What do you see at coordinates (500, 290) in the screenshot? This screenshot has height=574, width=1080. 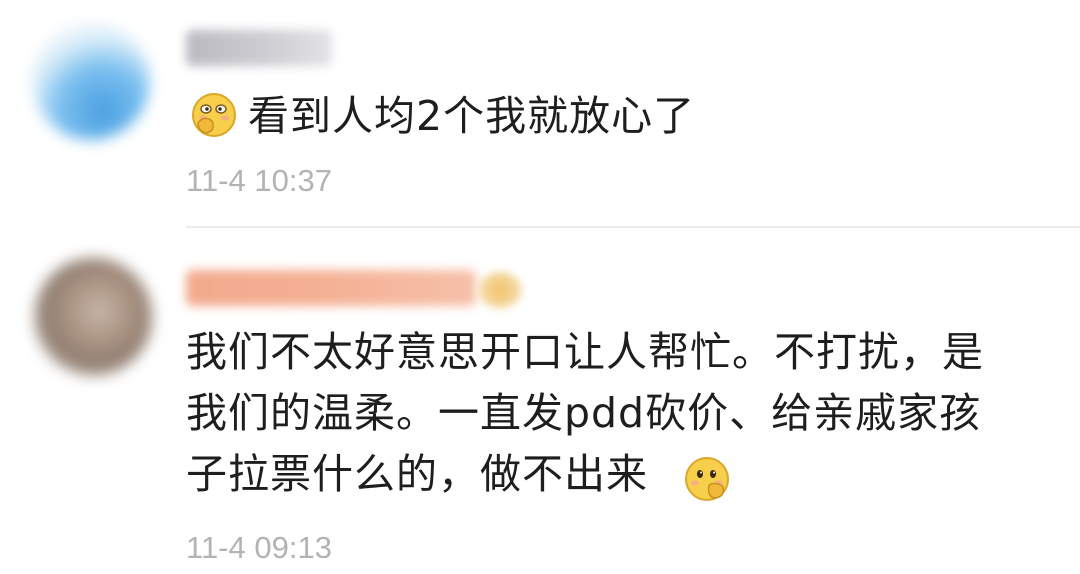 I see `user-badge-icon` at bounding box center [500, 290].